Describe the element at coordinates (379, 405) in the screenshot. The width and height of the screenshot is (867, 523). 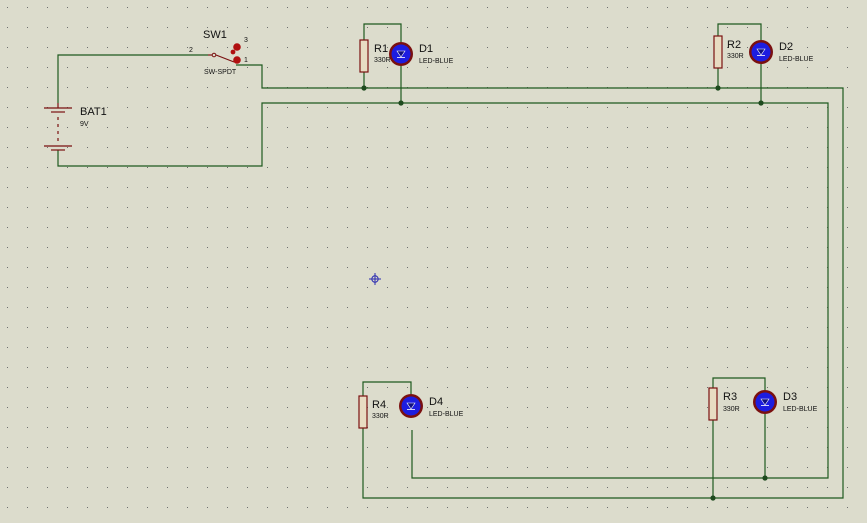
I see `resistor-ref-label: R4` at that location.